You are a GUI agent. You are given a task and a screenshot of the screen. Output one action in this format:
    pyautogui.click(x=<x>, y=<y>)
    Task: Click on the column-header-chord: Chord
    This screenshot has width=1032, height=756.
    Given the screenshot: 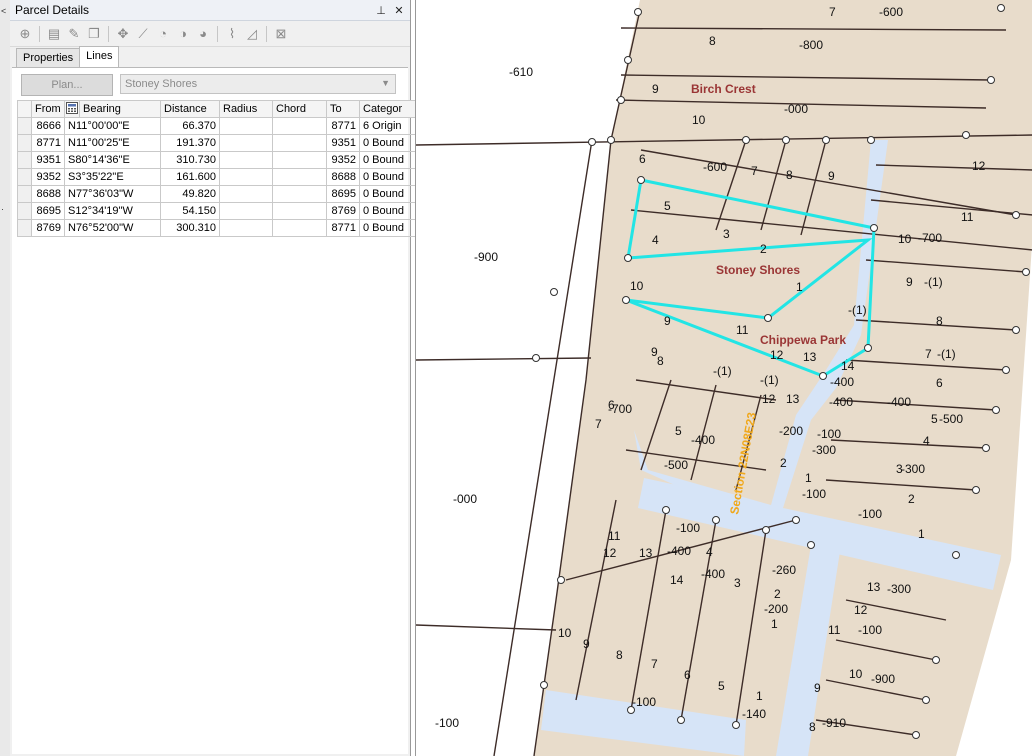 What is the action you would take?
    pyautogui.click(x=299, y=109)
    